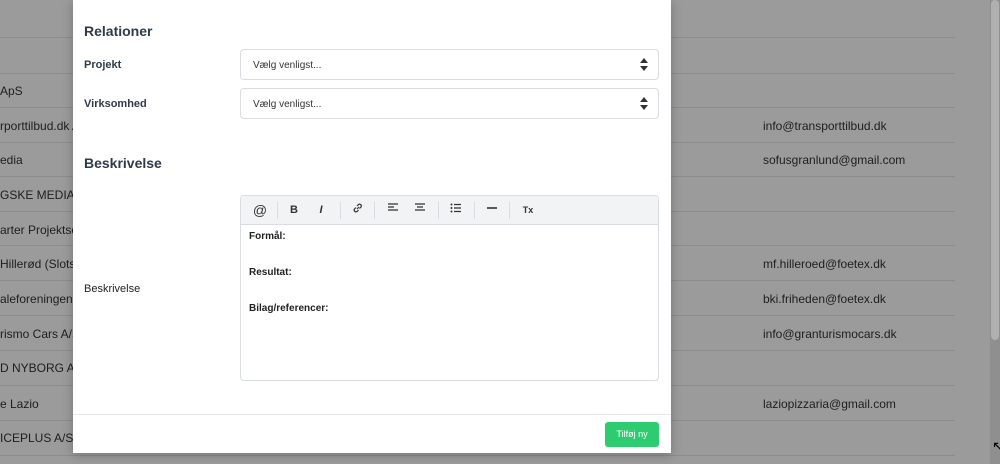 Image resolution: width=1000 pixels, height=464 pixels. I want to click on company-cell: aleforeningen I, so click(40, 299).